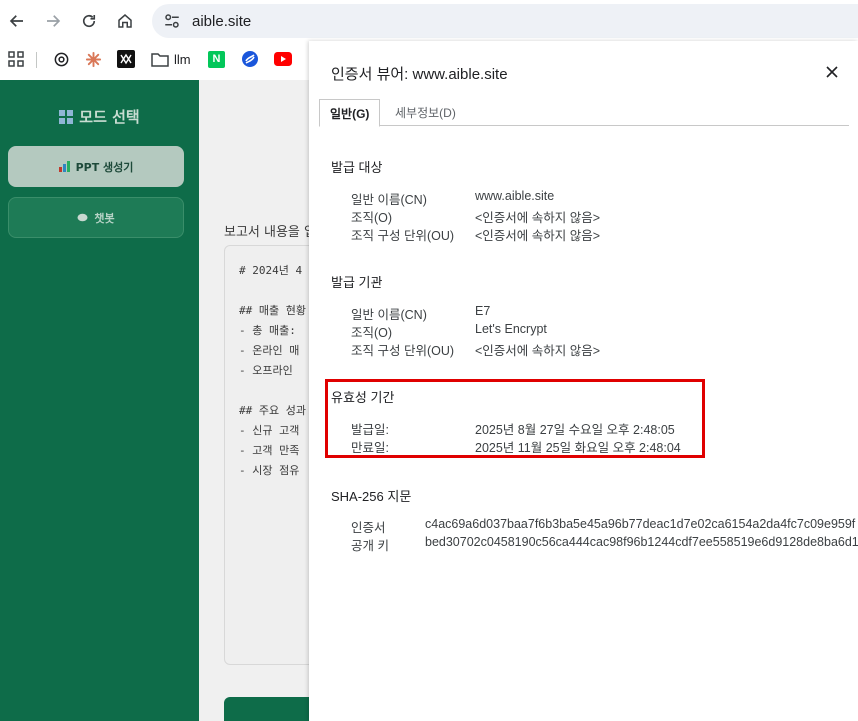  I want to click on sidebar-item-label: 챗봇, so click(104, 218).